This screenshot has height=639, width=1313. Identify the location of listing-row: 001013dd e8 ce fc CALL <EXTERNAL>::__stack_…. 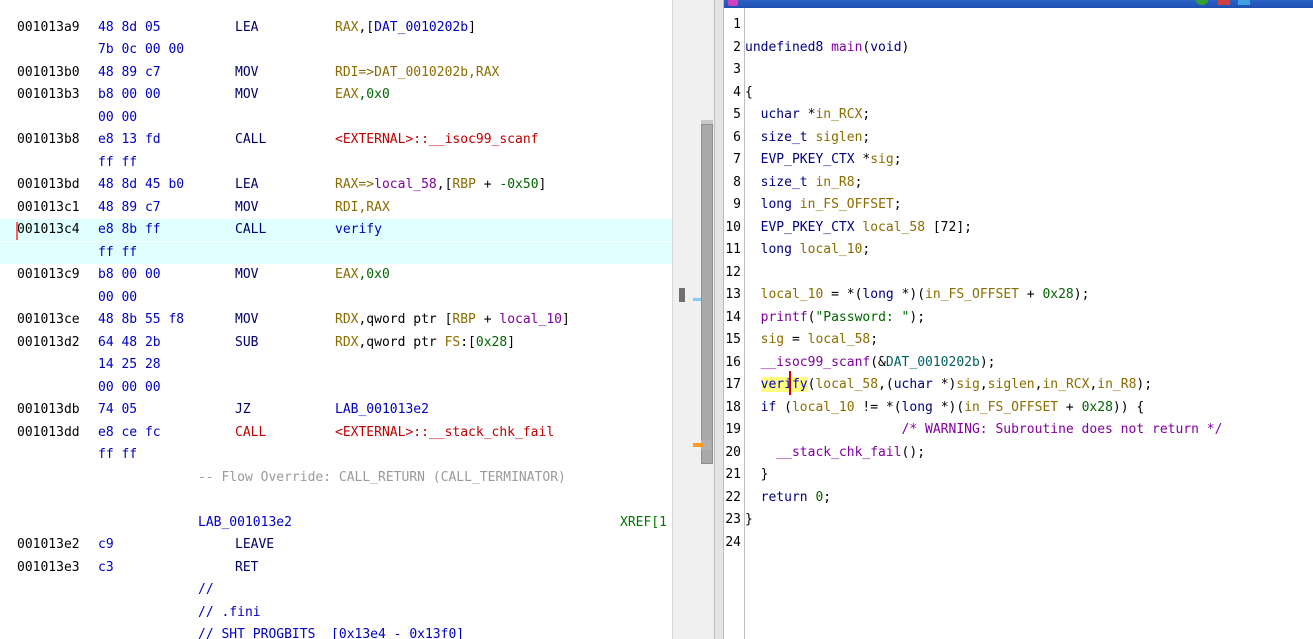
(336, 433).